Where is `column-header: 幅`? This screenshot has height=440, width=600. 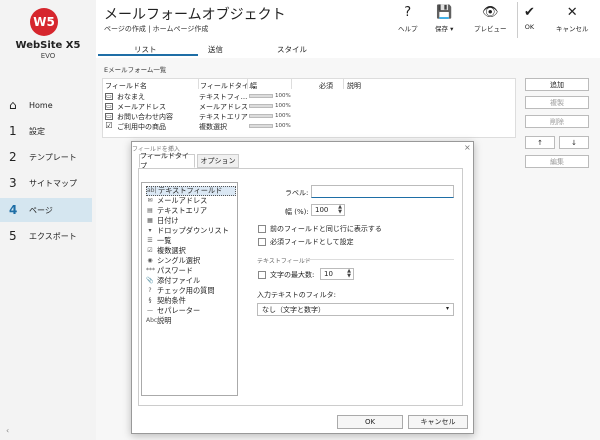
column-header: 幅 is located at coordinates (253, 86).